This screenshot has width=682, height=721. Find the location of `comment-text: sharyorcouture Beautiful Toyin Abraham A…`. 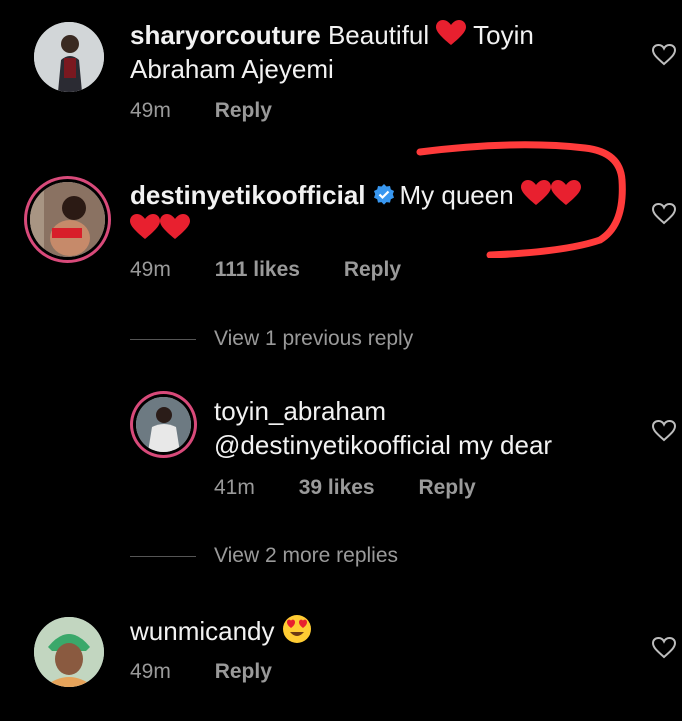

comment-text: sharyorcouture Beautiful Toyin Abraham A… is located at coordinates (350, 52).